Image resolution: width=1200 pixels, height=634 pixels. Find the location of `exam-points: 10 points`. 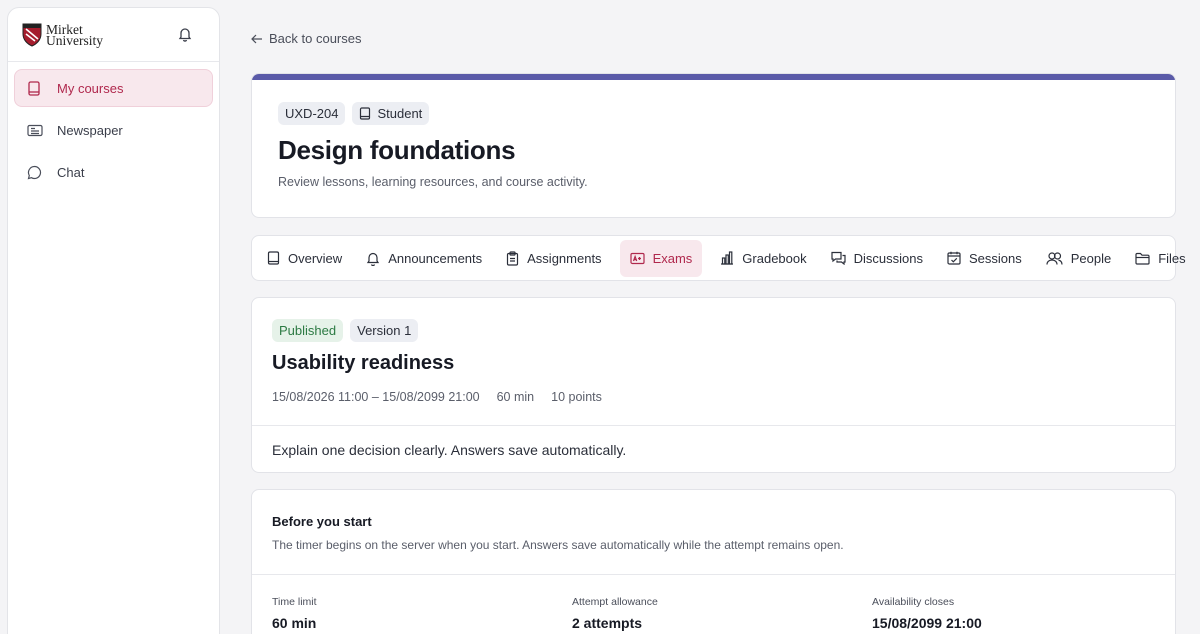

exam-points: 10 points is located at coordinates (576, 397).